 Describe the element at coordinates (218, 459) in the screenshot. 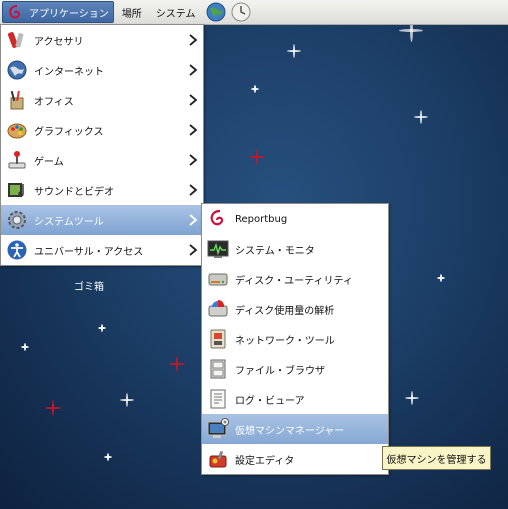

I see `configuration-editor-icon` at that location.